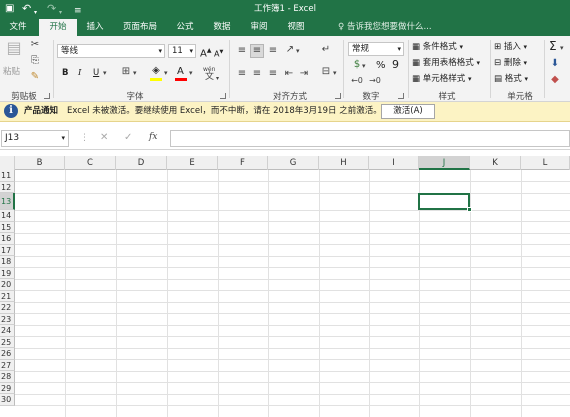 The image size is (570, 417). I want to click on font-color-button: A, so click(180, 72).